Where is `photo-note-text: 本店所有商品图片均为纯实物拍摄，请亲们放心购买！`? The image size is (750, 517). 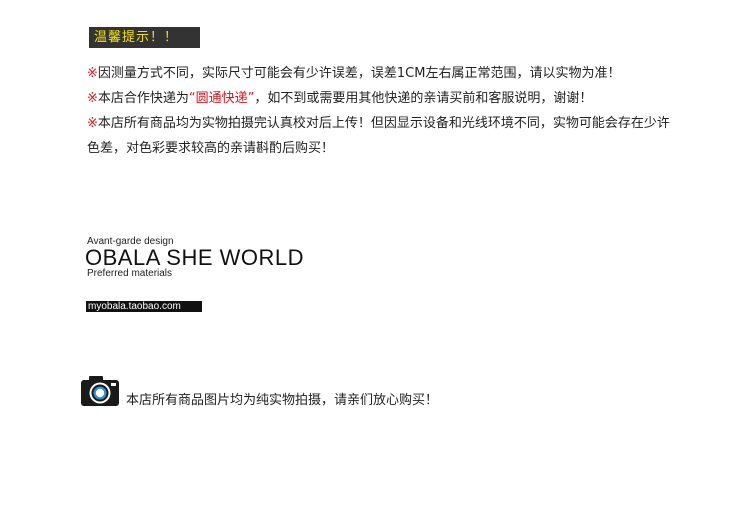
photo-note-text: 本店所有商品图片均为纯实物拍摄，请亲们放心购买！ is located at coordinates (282, 400).